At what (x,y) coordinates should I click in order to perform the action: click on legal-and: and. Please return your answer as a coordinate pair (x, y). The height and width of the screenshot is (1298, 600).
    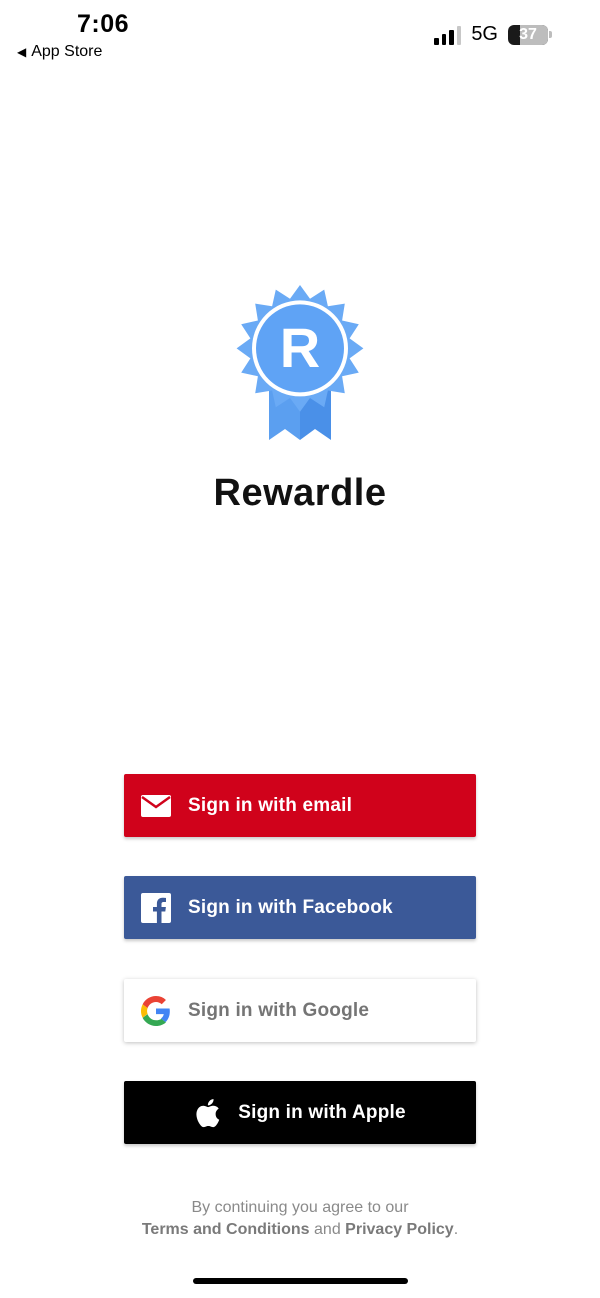
    Looking at the image, I should click on (327, 1229).